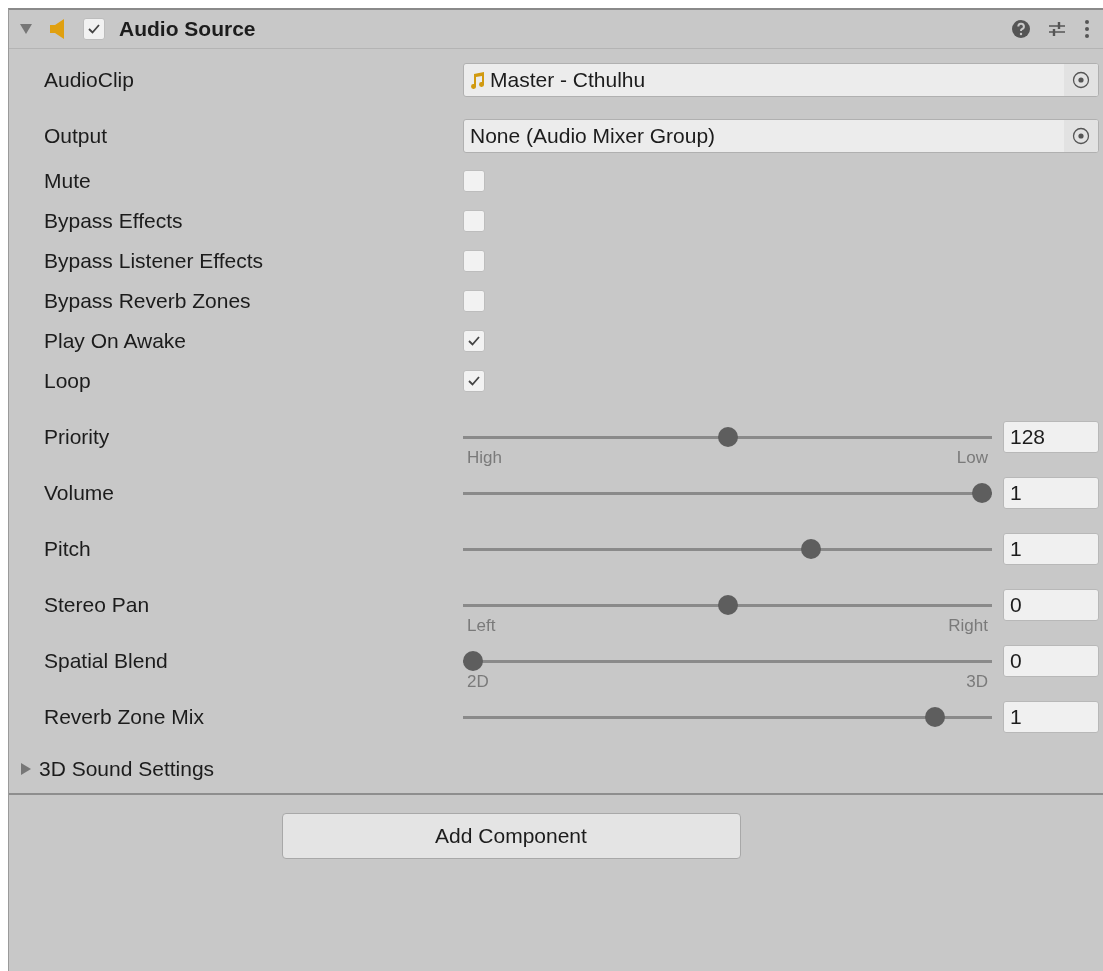 The width and height of the screenshot is (1103, 971). Describe the element at coordinates (68, 181) in the screenshot. I see `property-label: Mute` at that location.